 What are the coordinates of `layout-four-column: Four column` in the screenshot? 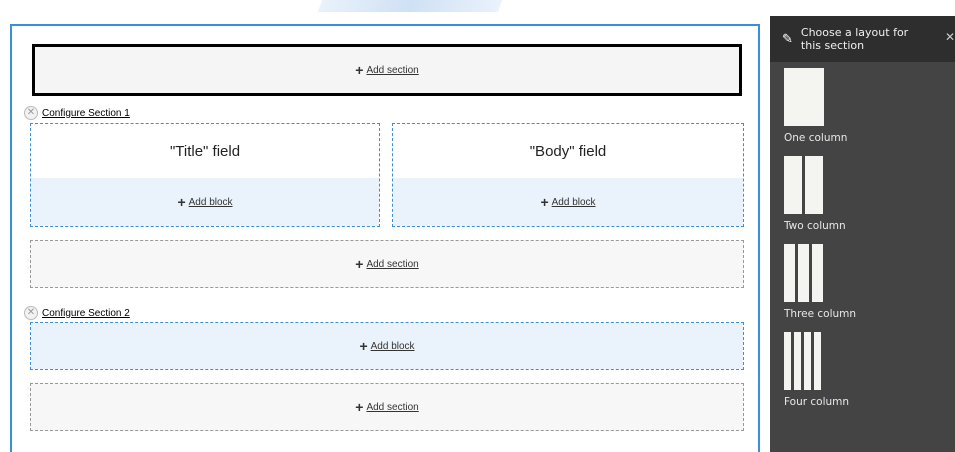 It's located at (816, 370).